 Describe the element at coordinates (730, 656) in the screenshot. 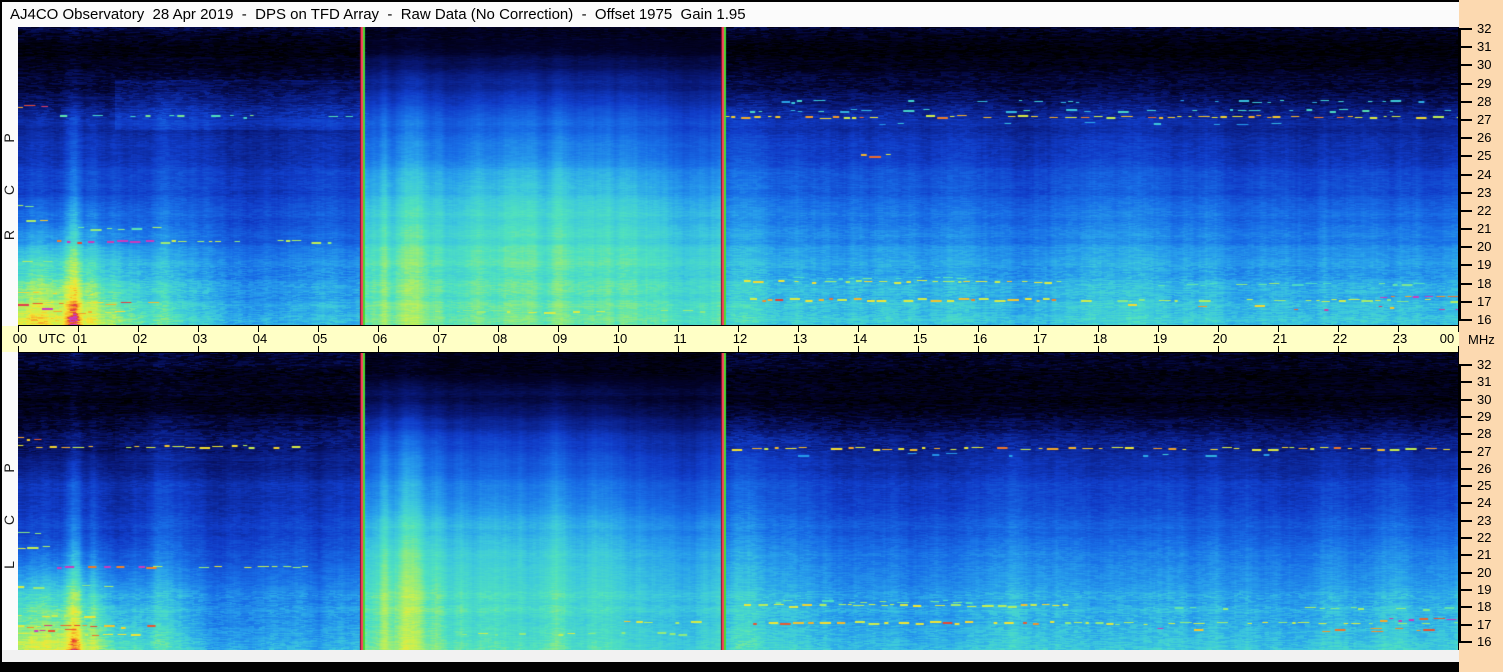

I see `bottom-margin` at that location.